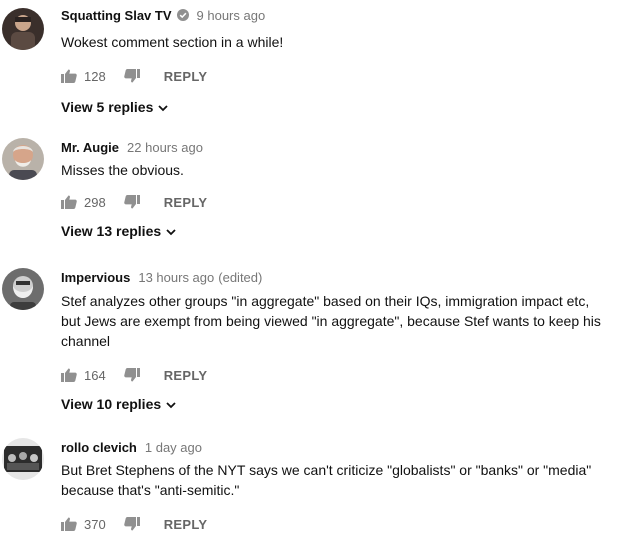 The width and height of the screenshot is (618, 534). Describe the element at coordinates (107, 107) in the screenshot. I see `view-replies-label: View 5 replies` at that location.